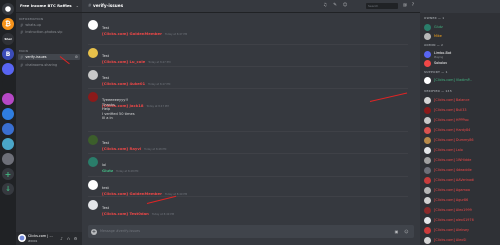 The width and height of the screenshot is (500, 245). Describe the element at coordinates (49, 25) in the screenshot. I see `channel-whats-up: # whats-up` at that location.